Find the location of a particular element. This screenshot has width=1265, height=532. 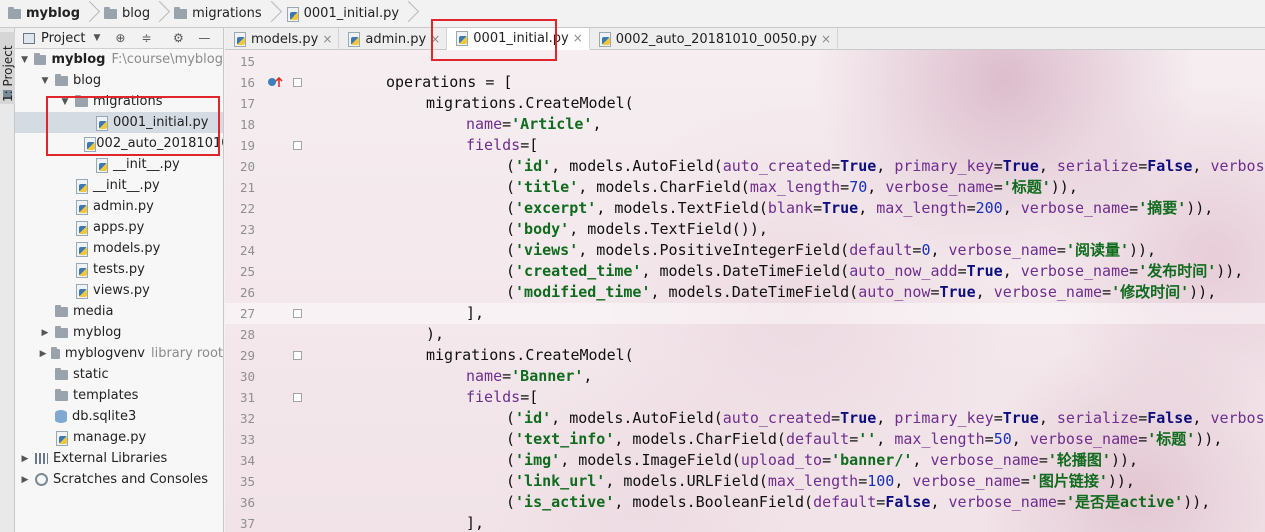

code-token: )), is located at coordinates (1064, 187).